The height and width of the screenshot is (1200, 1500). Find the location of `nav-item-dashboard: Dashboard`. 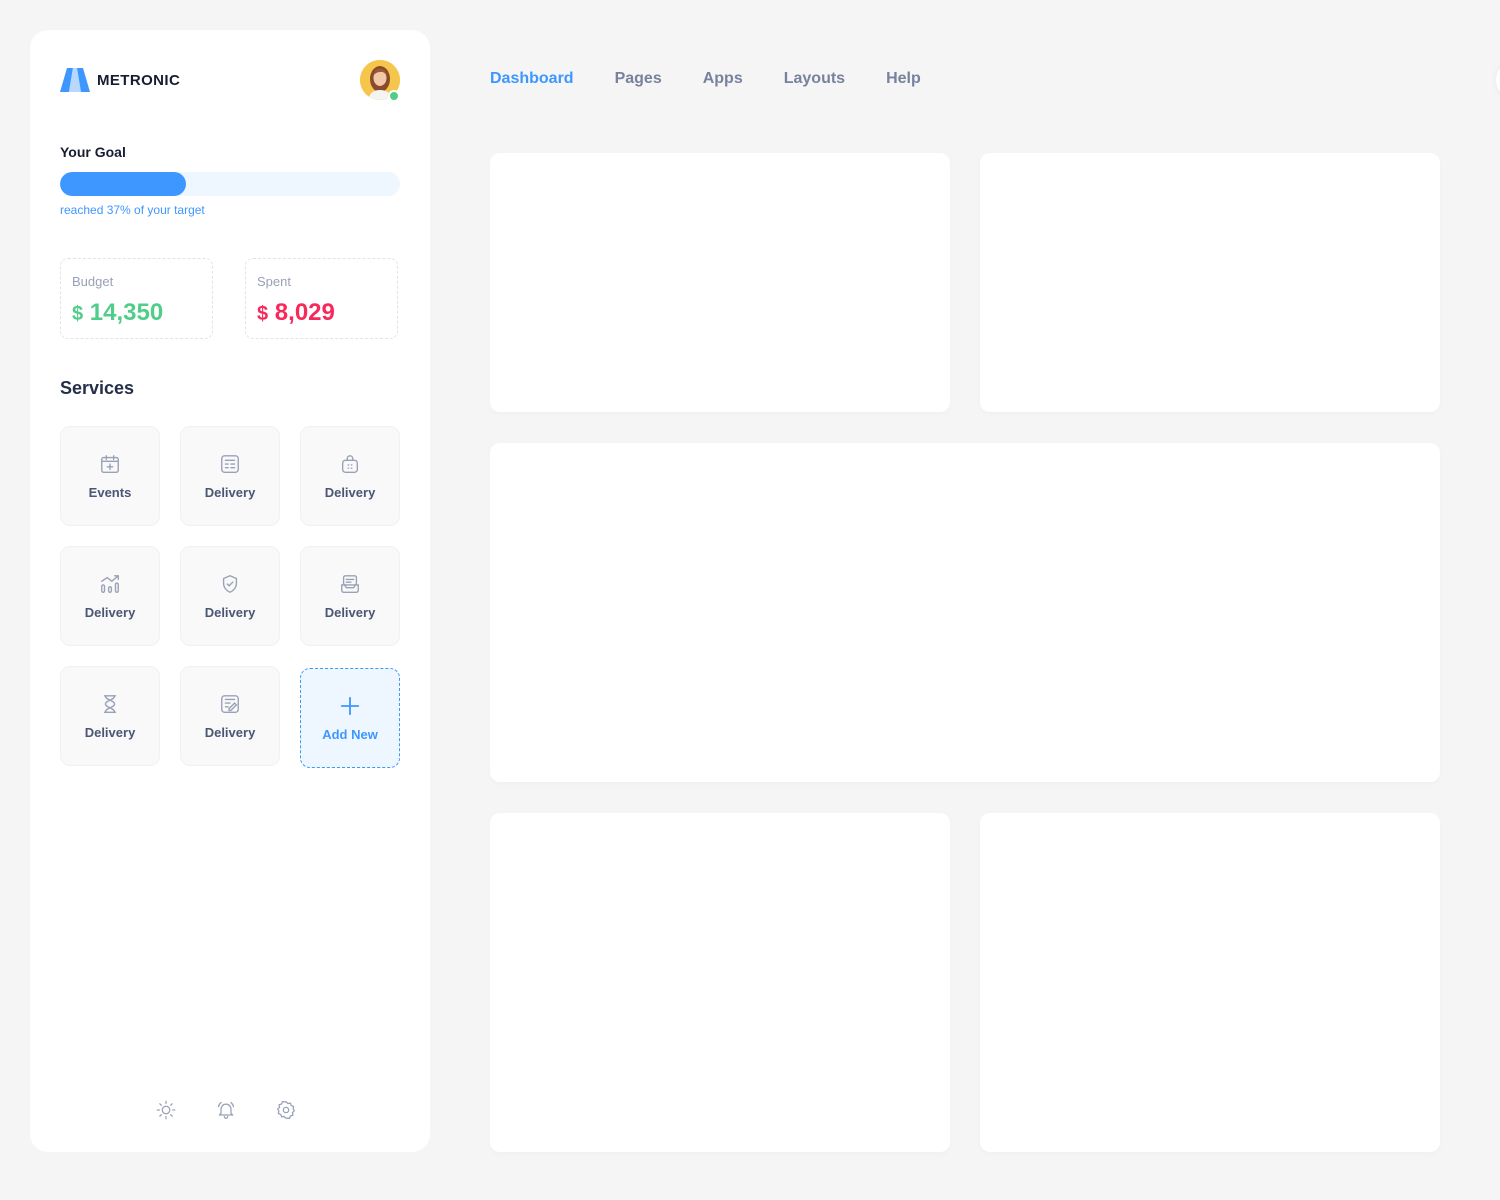

nav-item-dashboard: Dashboard is located at coordinates (532, 79).